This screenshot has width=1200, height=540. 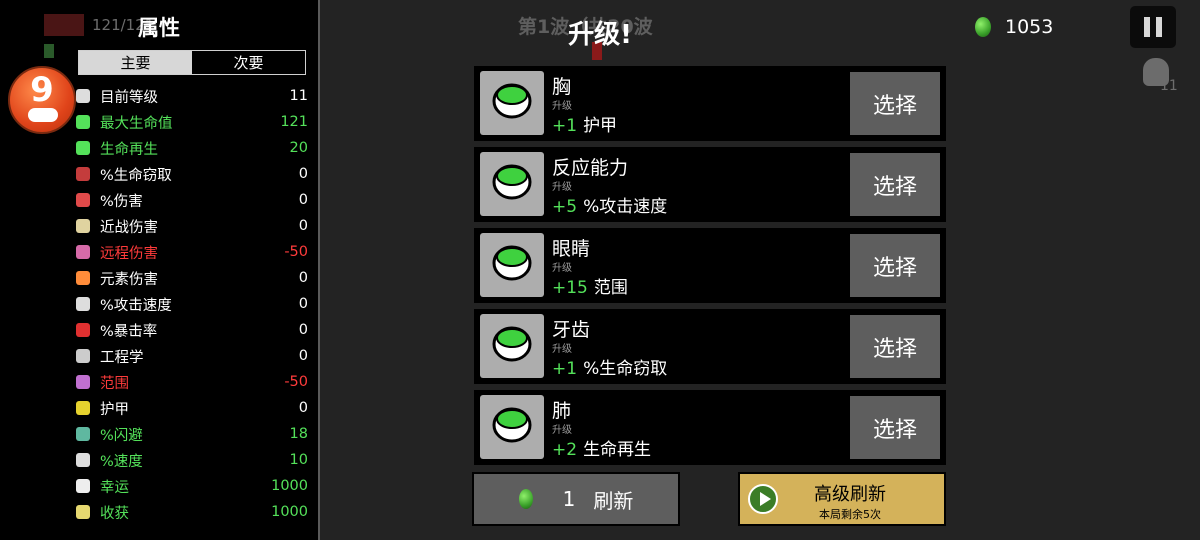 I want to click on upgrade-effect: +1 护甲, so click(x=584, y=123).